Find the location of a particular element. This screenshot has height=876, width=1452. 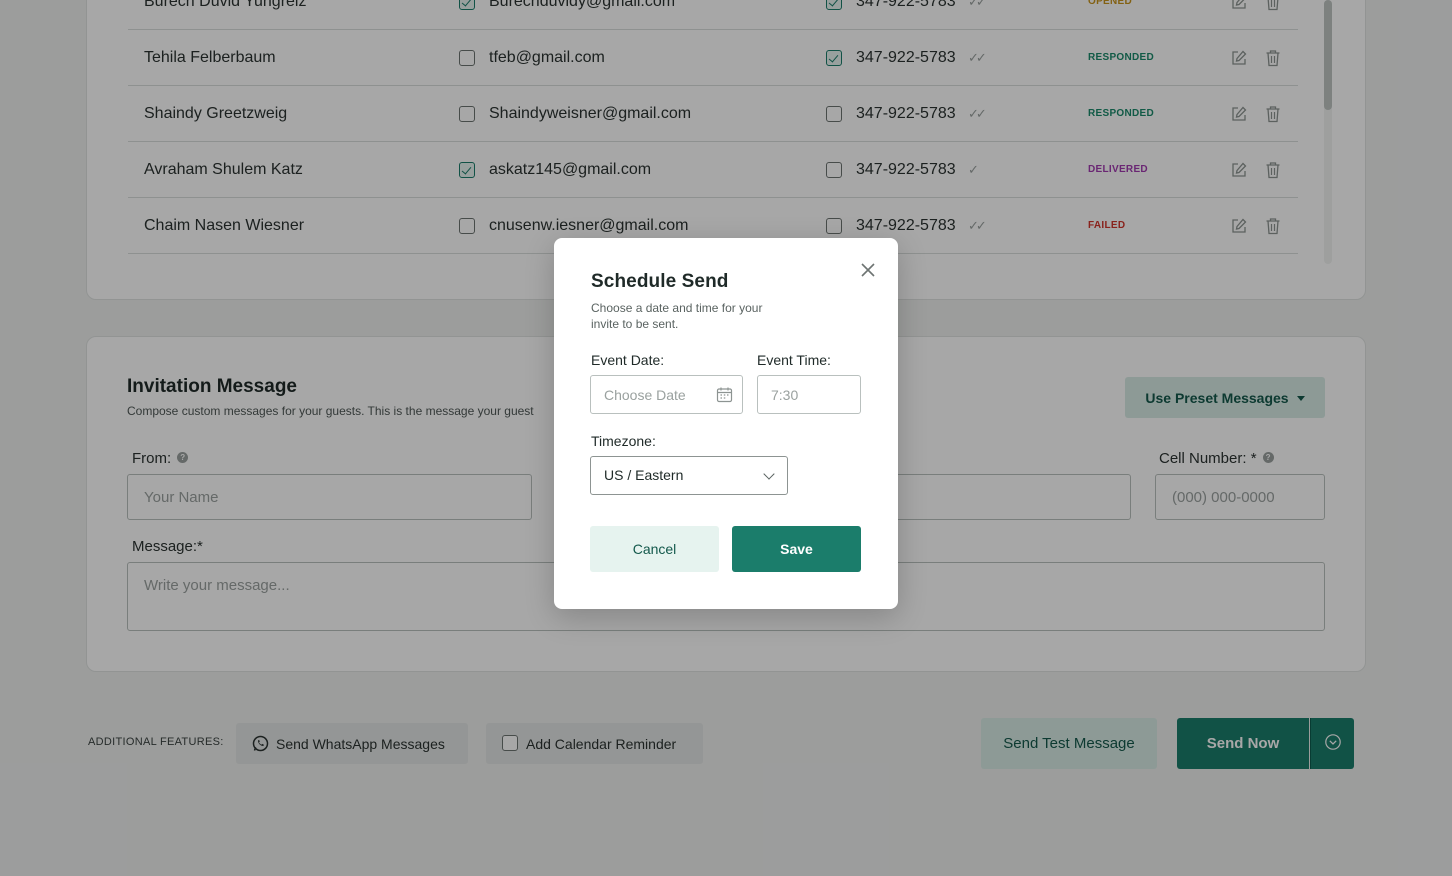

cancel-button: Cancel is located at coordinates (654, 549).